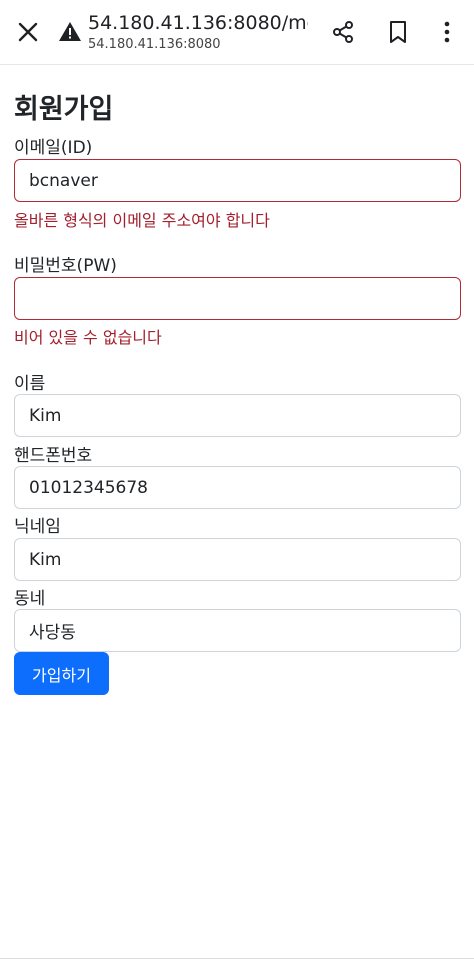  I want to click on phone-field: 01012345678, so click(237, 487).